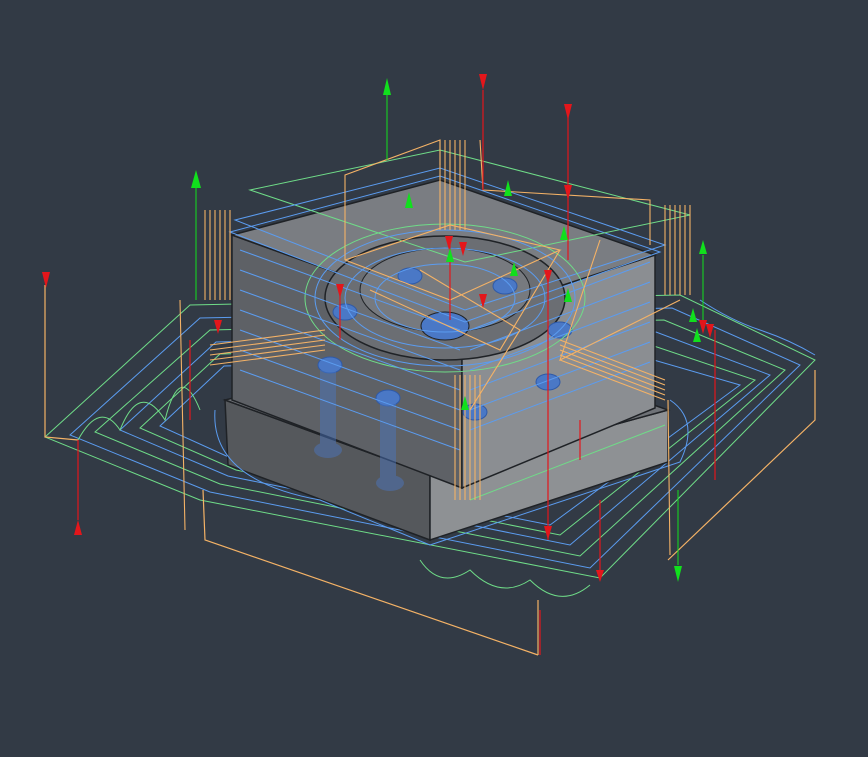 Image resolution: width=868 pixels, height=757 pixels. Describe the element at coordinates (388, 442) in the screenshot. I see `hole-bore` at that location.